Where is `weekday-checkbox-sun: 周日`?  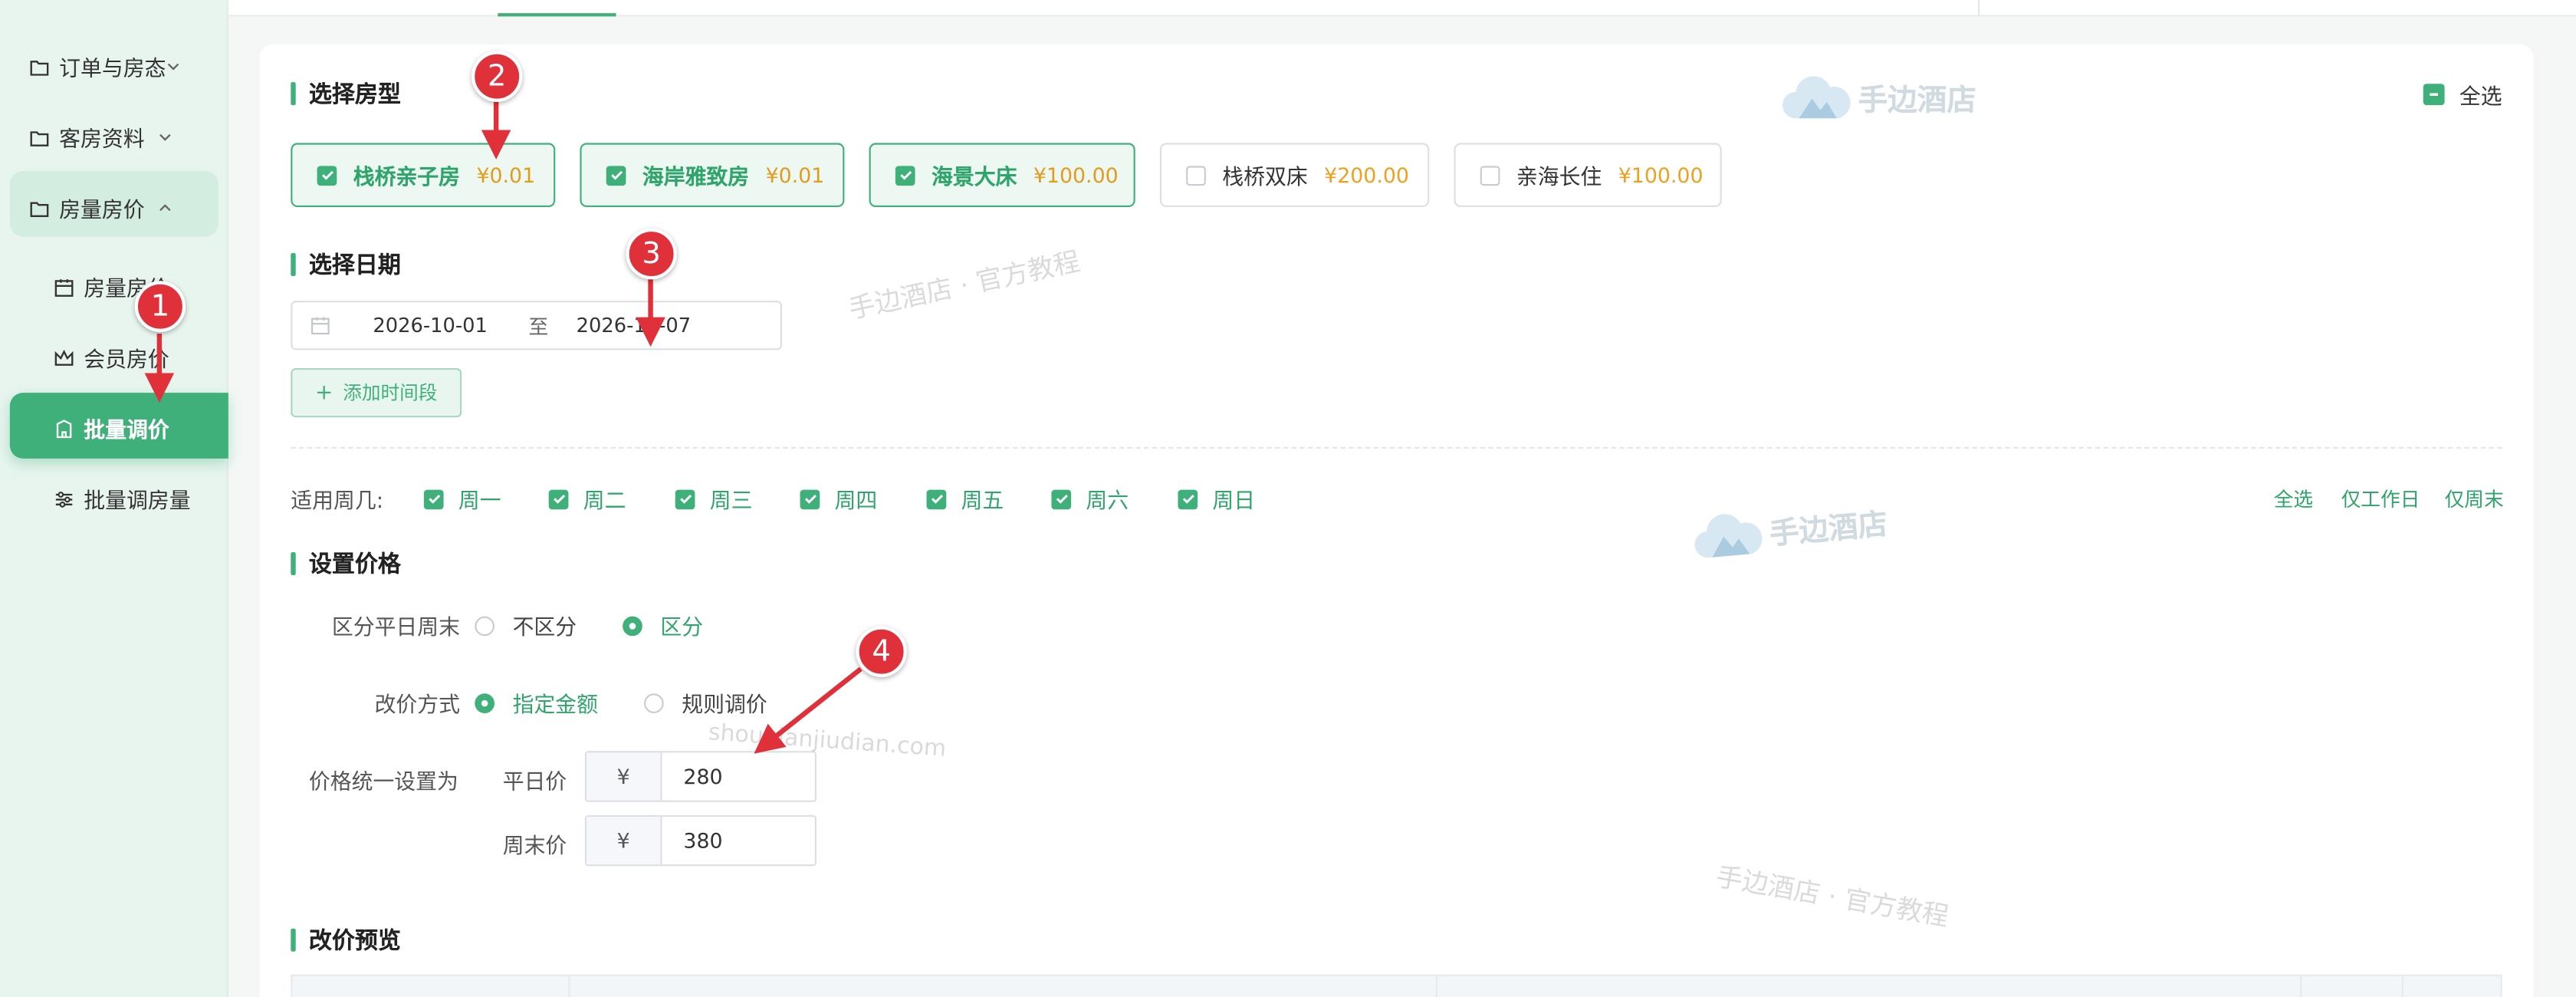
weekday-checkbox-sun: 周日 is located at coordinates (1217, 499).